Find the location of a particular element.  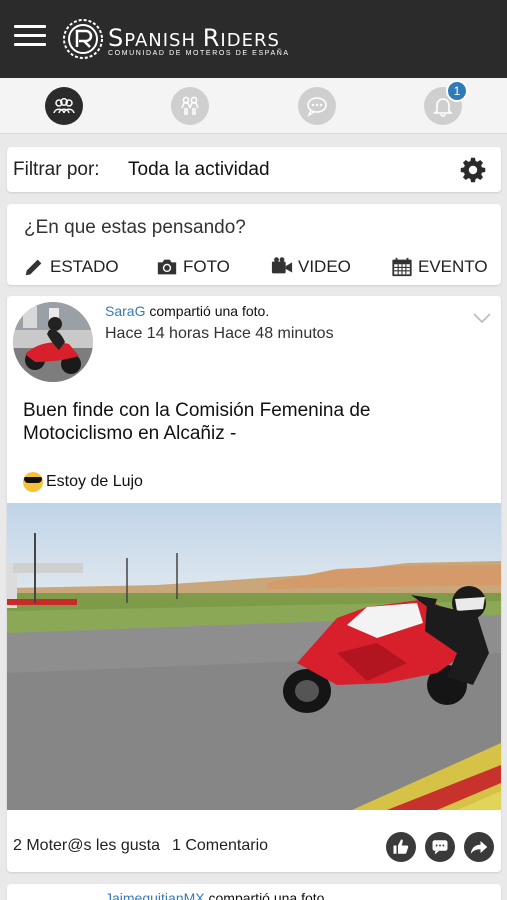

post-stats: 2 Moter@s les gusta 1 Comentario is located at coordinates (146, 846).